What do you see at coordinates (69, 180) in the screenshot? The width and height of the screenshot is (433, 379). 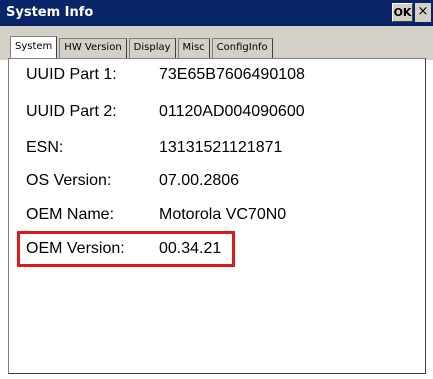 I see `info-label: OS Version:` at bounding box center [69, 180].